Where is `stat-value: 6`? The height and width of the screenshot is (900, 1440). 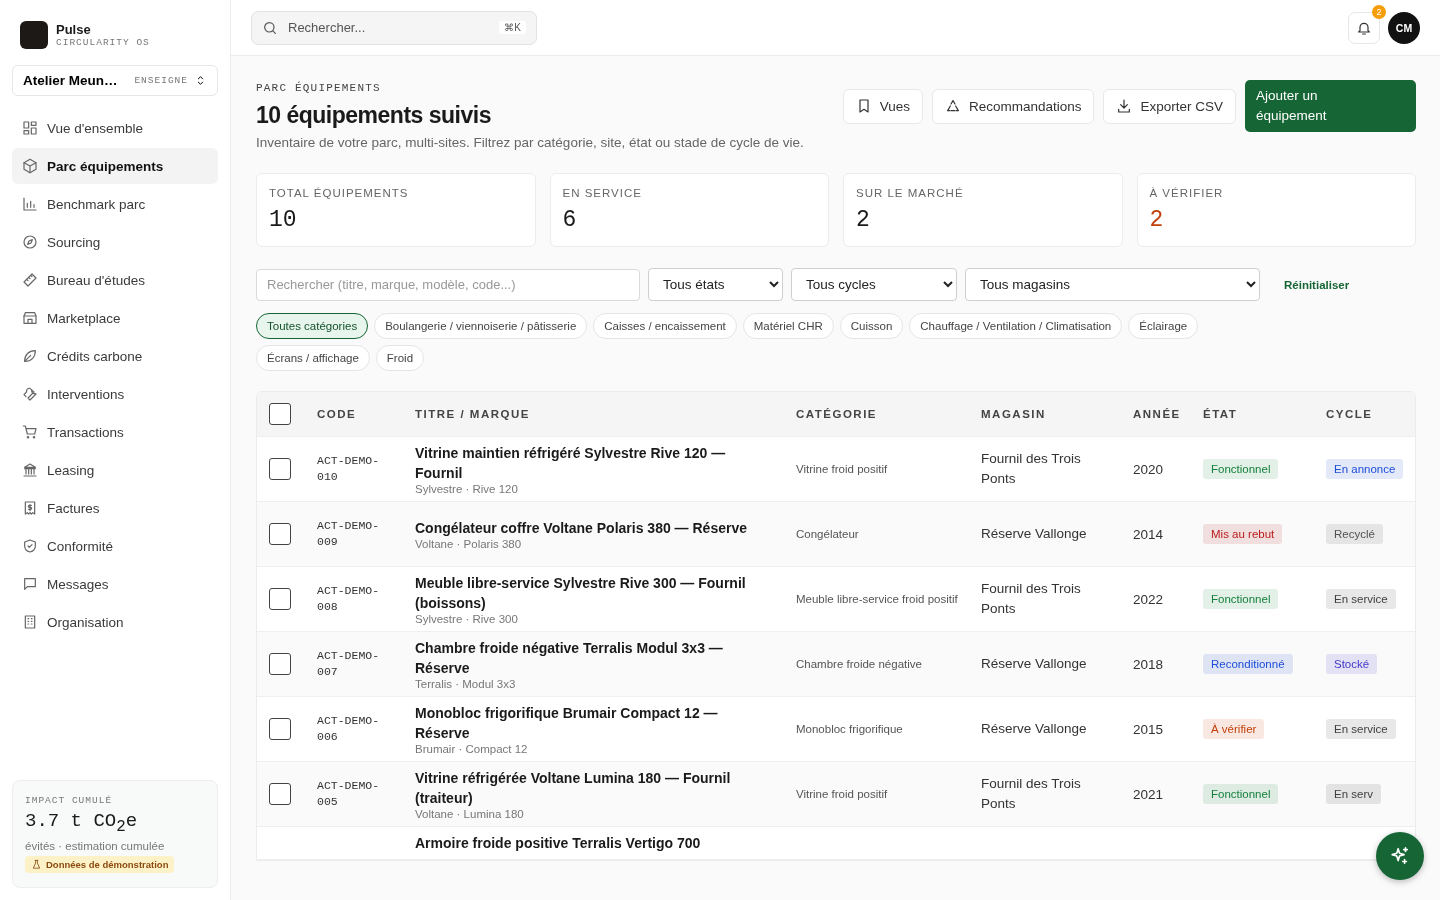 stat-value: 6 is located at coordinates (570, 220).